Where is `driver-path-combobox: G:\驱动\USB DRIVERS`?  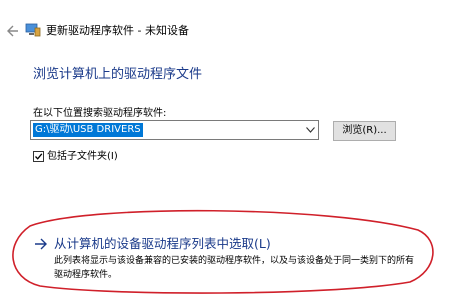
driver-path-combobox: G:\驱动\USB DRIVERS is located at coordinates (174, 130).